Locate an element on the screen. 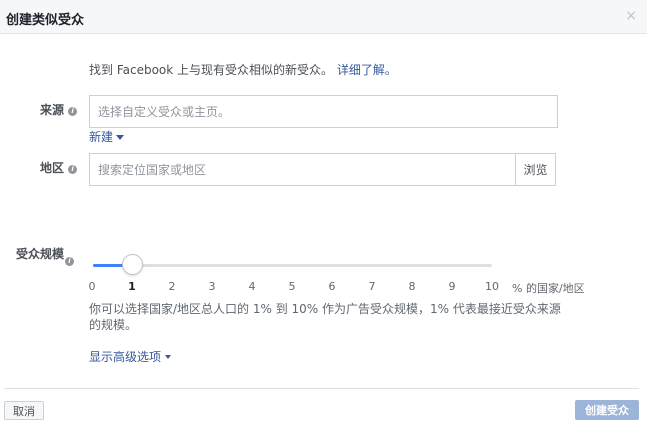 Image resolution: width=647 pixels, height=426 pixels. source-label-text: 来源 is located at coordinates (52, 110).